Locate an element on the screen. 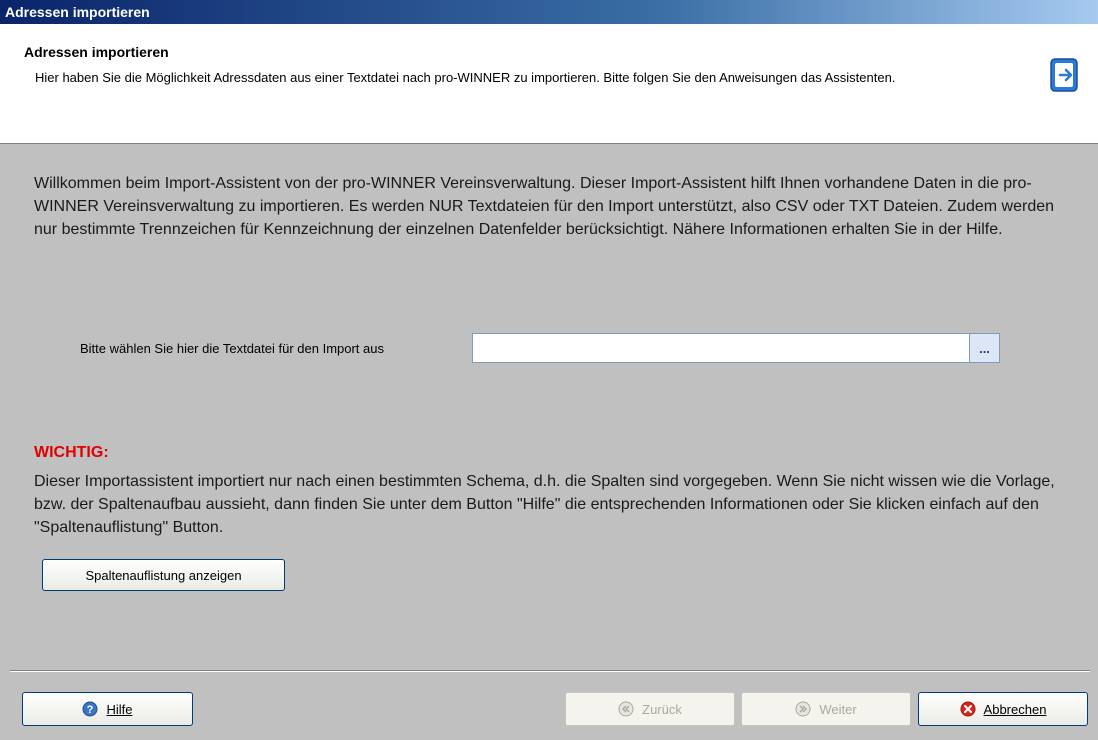 This screenshot has height=740, width=1098. help-button: ? Hilfe is located at coordinates (107, 709).